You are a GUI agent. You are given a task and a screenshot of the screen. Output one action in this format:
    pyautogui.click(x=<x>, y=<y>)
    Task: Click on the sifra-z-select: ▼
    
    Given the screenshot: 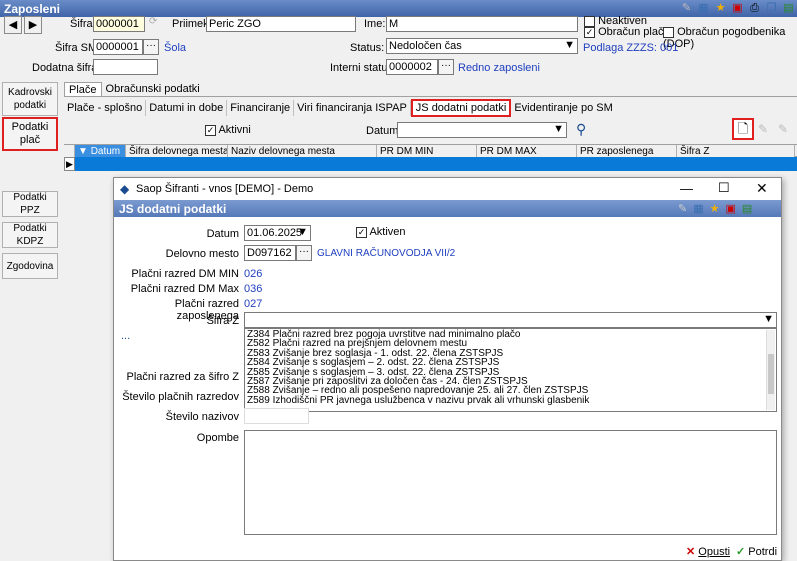 What is the action you would take?
    pyautogui.click(x=510, y=320)
    